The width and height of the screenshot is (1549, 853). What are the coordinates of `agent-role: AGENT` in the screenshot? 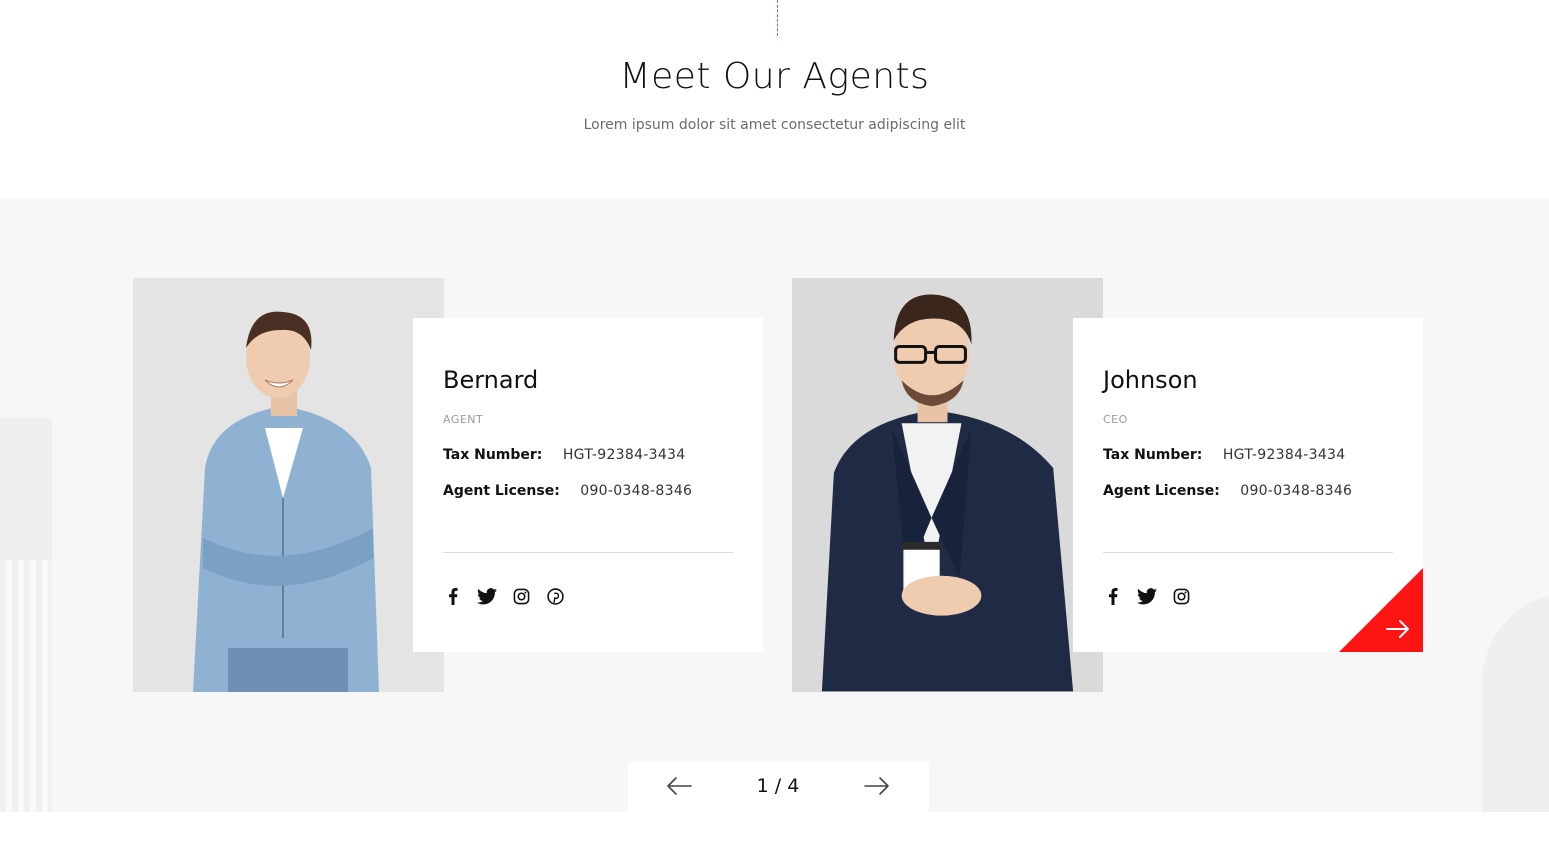 It's located at (463, 419).